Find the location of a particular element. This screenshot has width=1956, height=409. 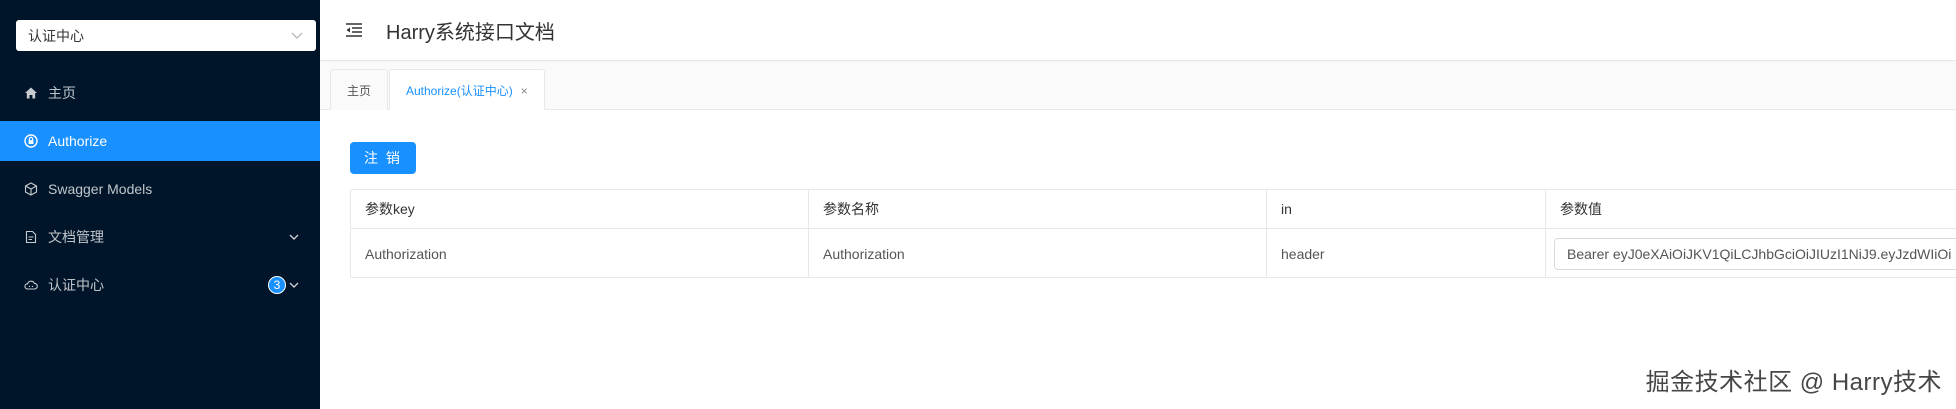

tab-authorize: Authorize(认证中心) × is located at coordinates (467, 90).